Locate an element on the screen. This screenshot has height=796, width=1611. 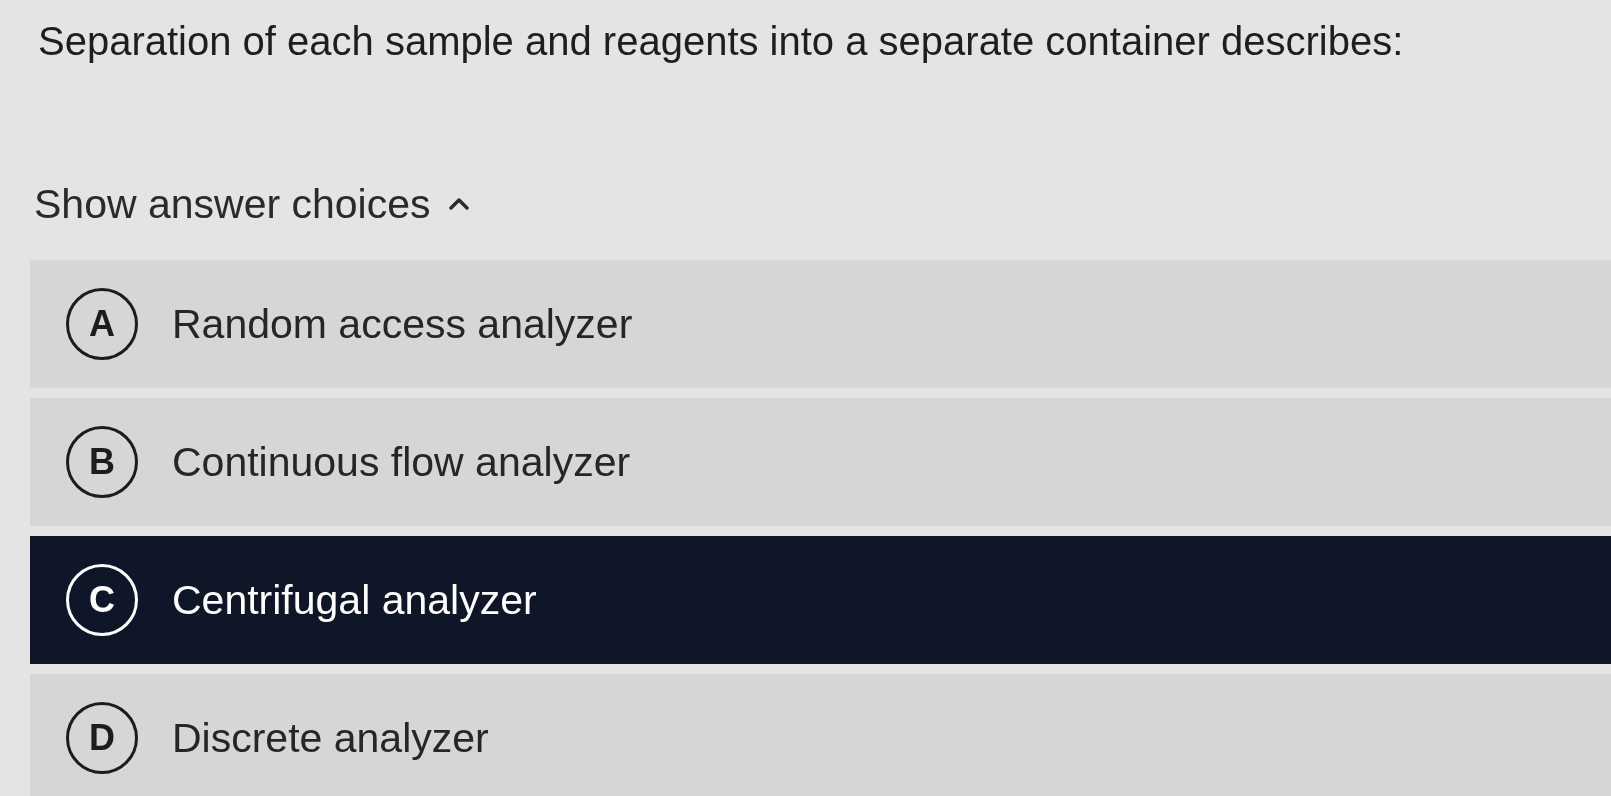
choice-letter: D is located at coordinates (102, 738).